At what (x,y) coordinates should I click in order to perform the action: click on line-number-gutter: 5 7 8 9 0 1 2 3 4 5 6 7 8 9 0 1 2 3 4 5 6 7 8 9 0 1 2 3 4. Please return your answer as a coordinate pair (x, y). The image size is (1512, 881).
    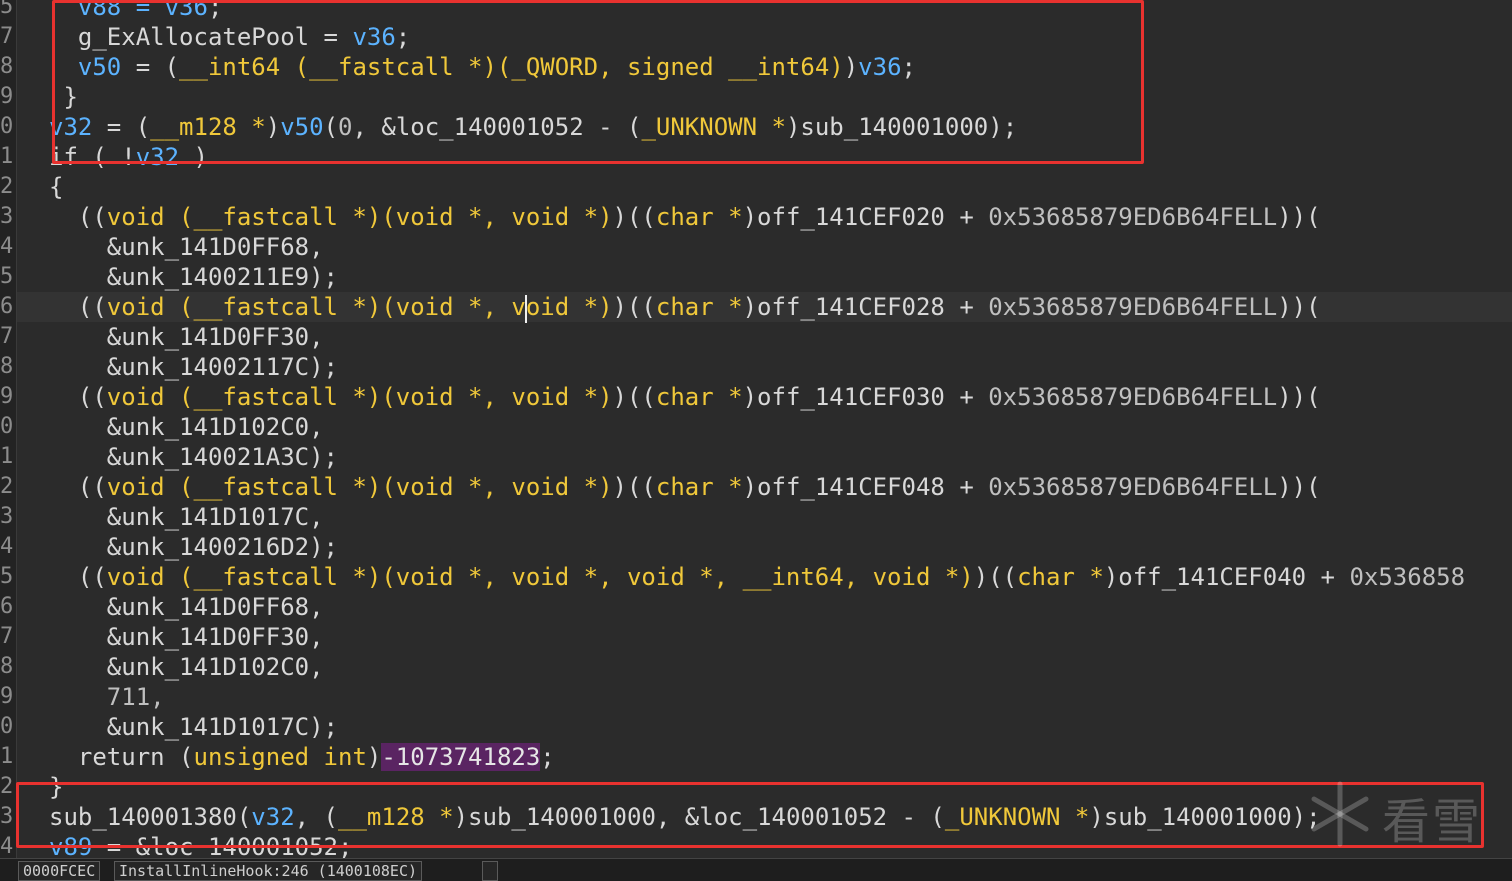
    Looking at the image, I should click on (8, 429).